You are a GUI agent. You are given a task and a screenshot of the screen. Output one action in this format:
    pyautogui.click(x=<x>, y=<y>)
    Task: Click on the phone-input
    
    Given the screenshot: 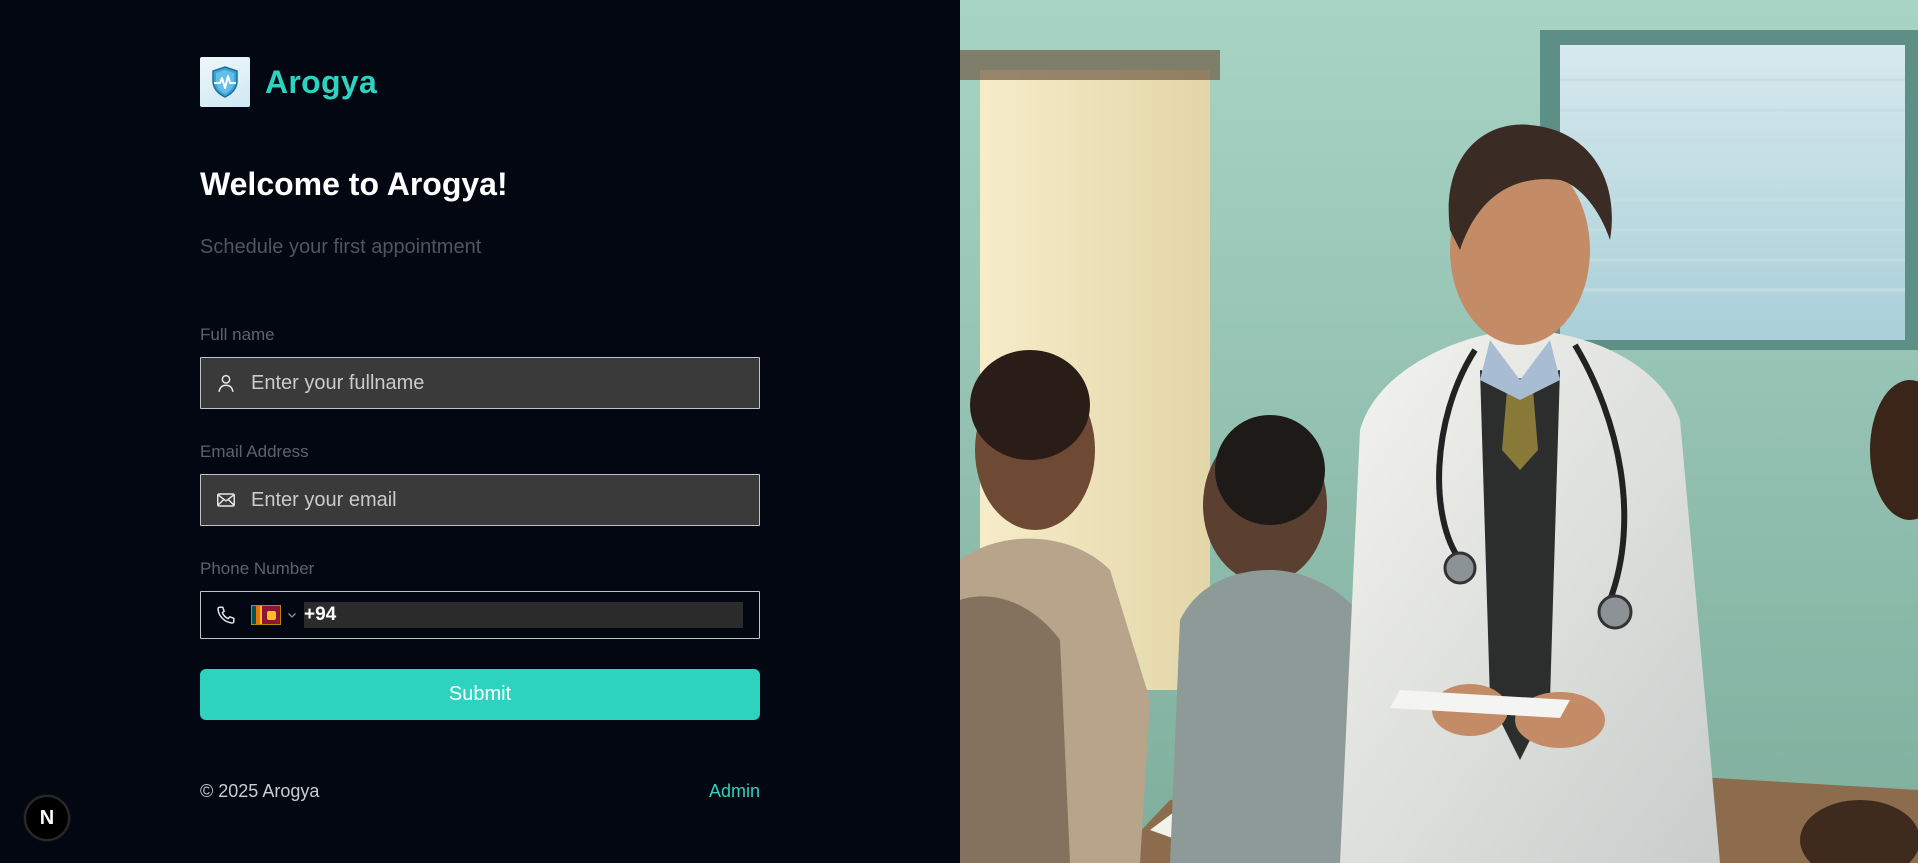 What is the action you would take?
    pyautogui.click(x=523, y=615)
    